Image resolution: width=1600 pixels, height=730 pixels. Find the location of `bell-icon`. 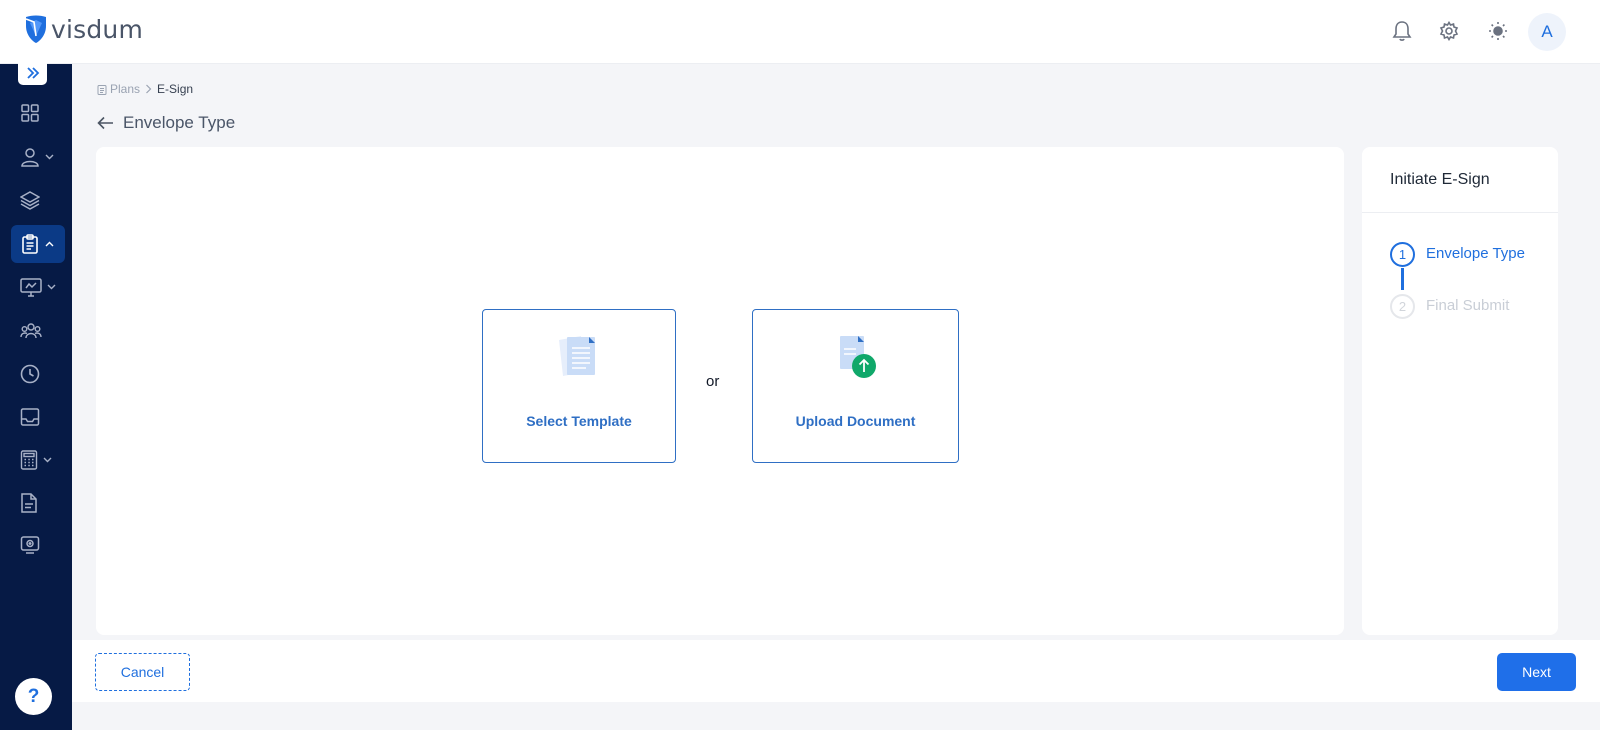

bell-icon is located at coordinates (1402, 31).